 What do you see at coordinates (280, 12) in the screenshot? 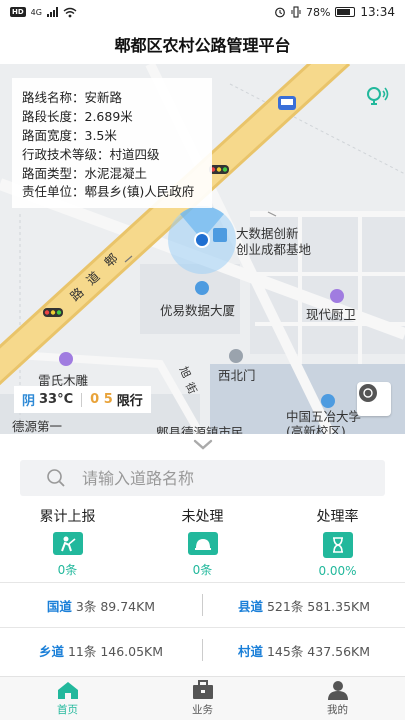
I see `alarm-icon` at bounding box center [280, 12].